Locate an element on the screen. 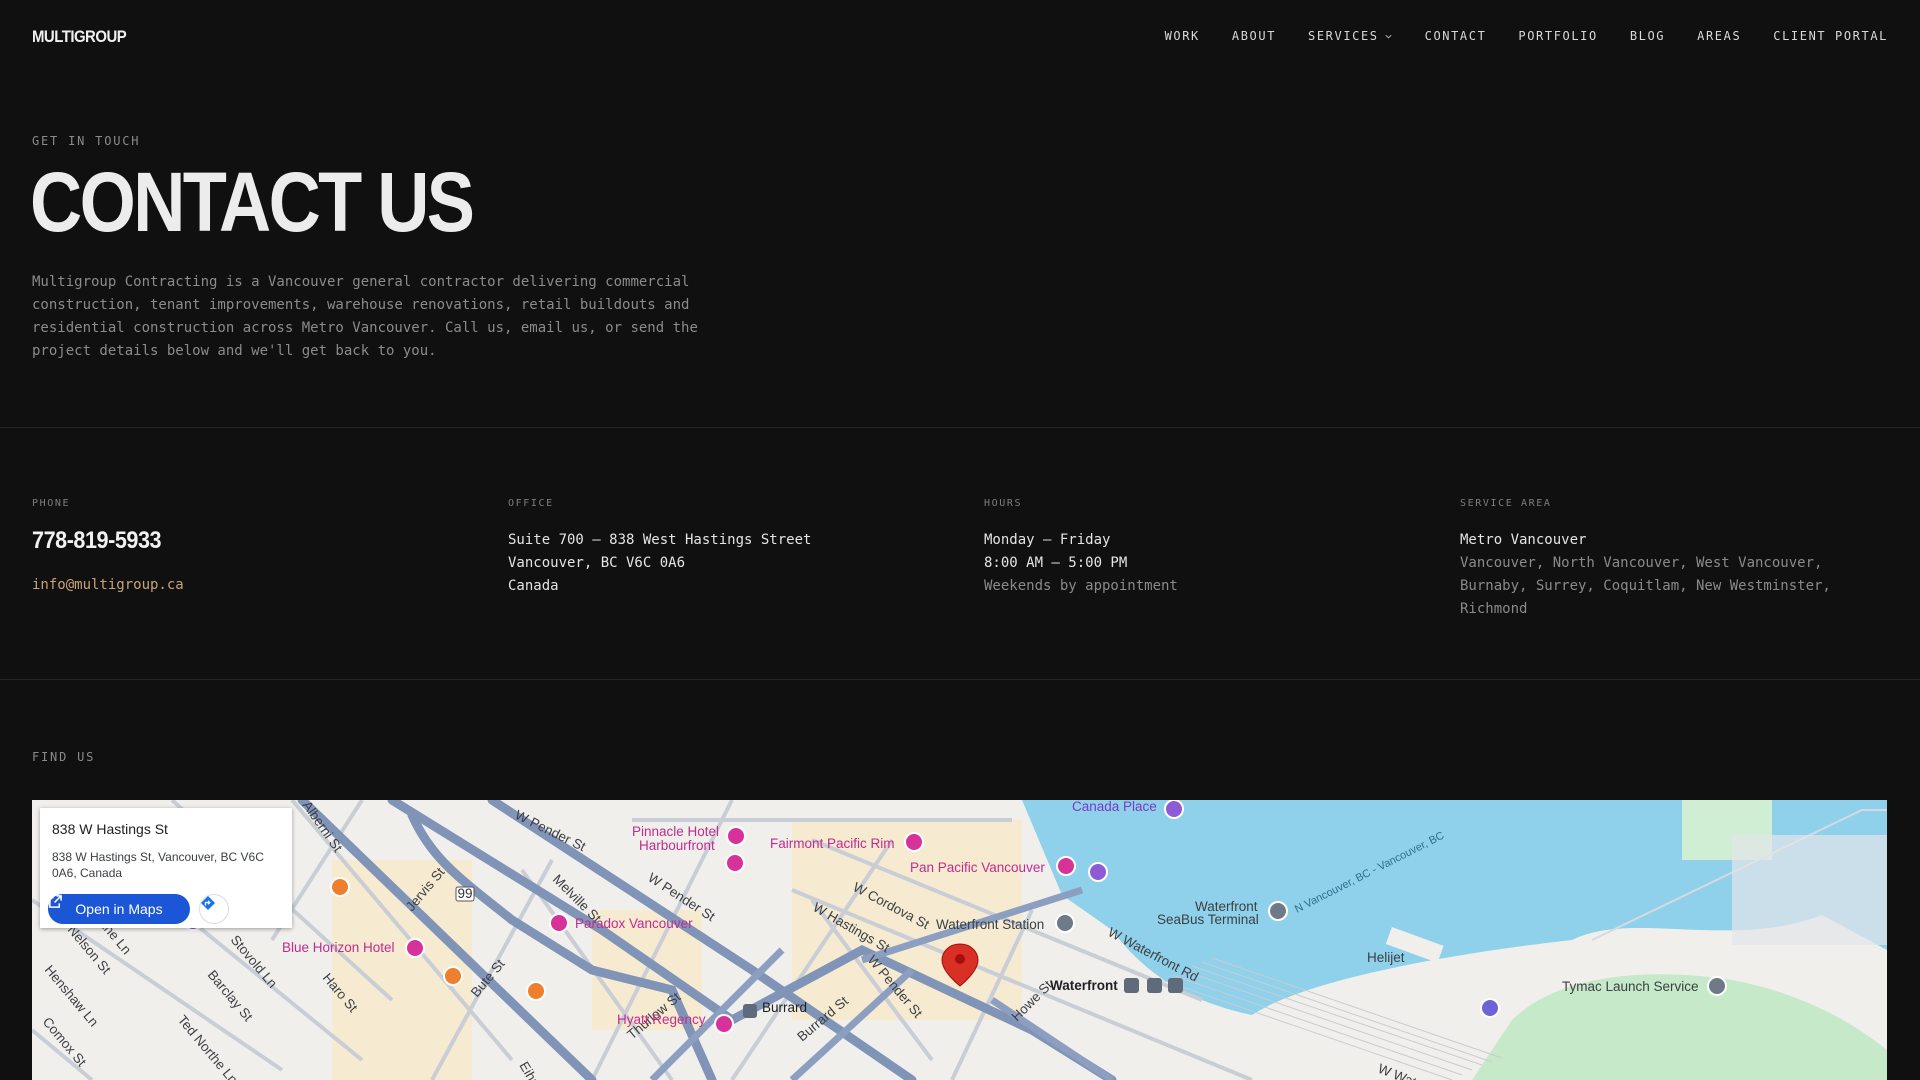 Image resolution: width=1920 pixels, height=1080 pixels. place-label: Pinnacle Hotel is located at coordinates (675, 831).